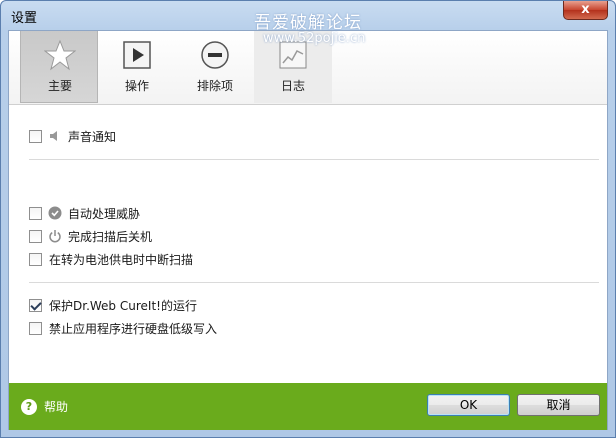  Describe the element at coordinates (35, 136) in the screenshot. I see `sound-checkbox` at that location.